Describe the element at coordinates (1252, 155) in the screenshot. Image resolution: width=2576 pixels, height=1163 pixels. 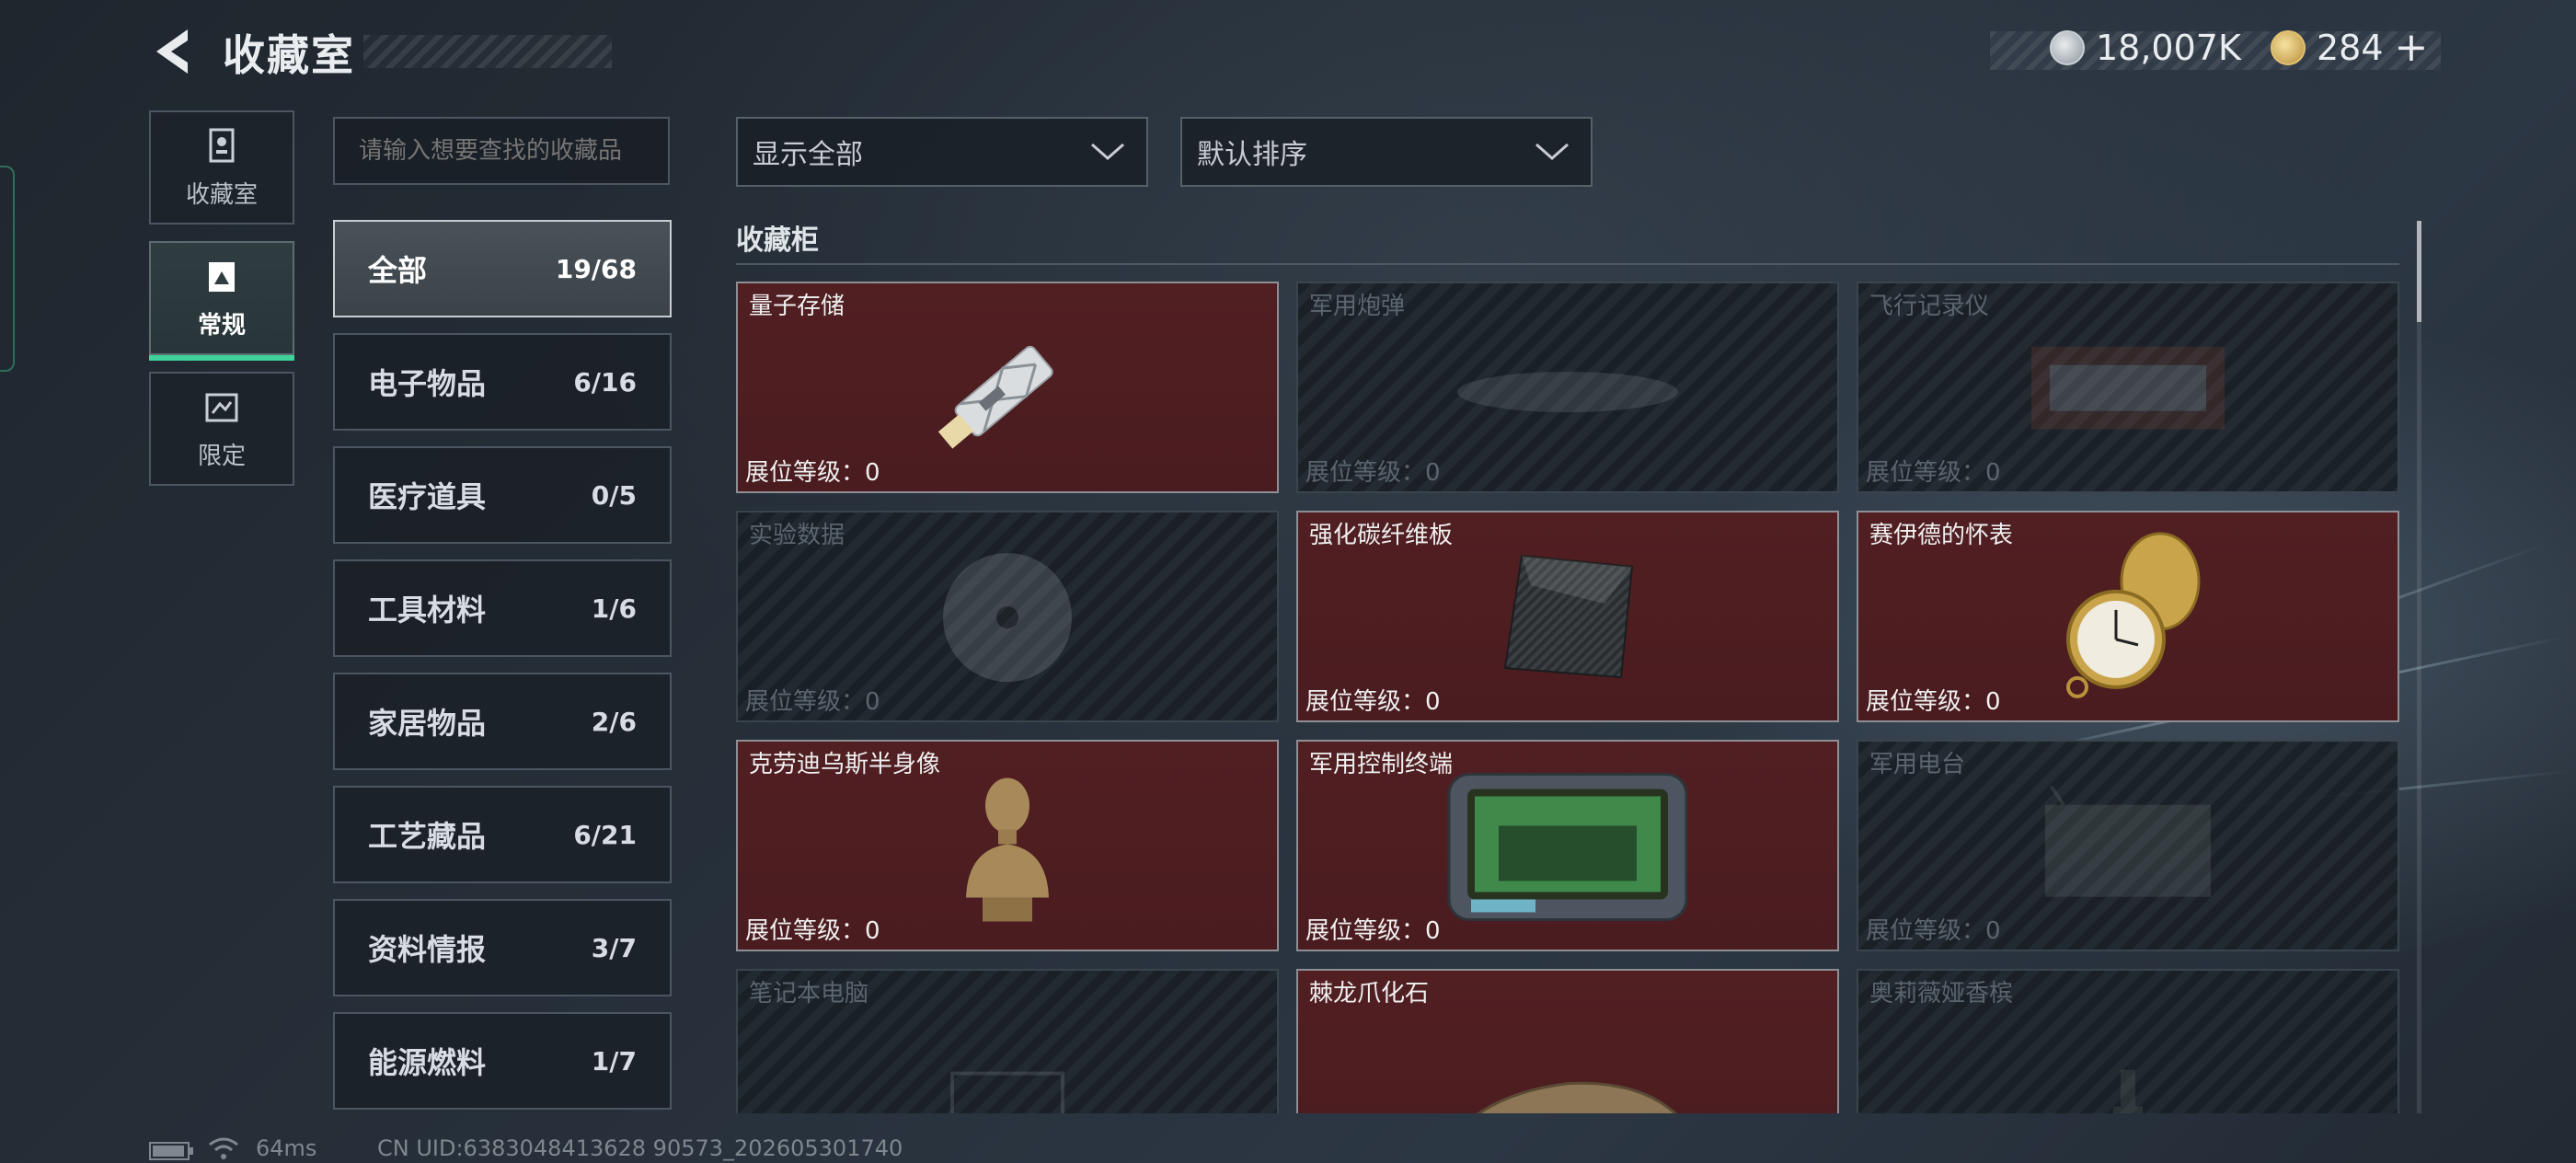
I see `sort-value: 默认排序` at that location.